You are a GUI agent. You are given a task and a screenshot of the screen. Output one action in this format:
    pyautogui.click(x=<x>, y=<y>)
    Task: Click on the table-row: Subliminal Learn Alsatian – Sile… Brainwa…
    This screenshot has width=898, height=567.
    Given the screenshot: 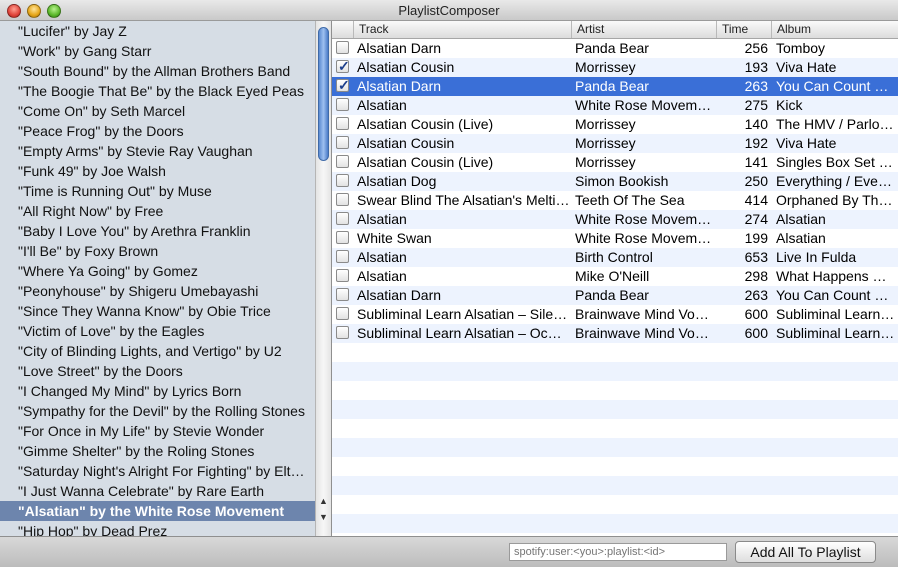 What is the action you would take?
    pyautogui.click(x=615, y=314)
    